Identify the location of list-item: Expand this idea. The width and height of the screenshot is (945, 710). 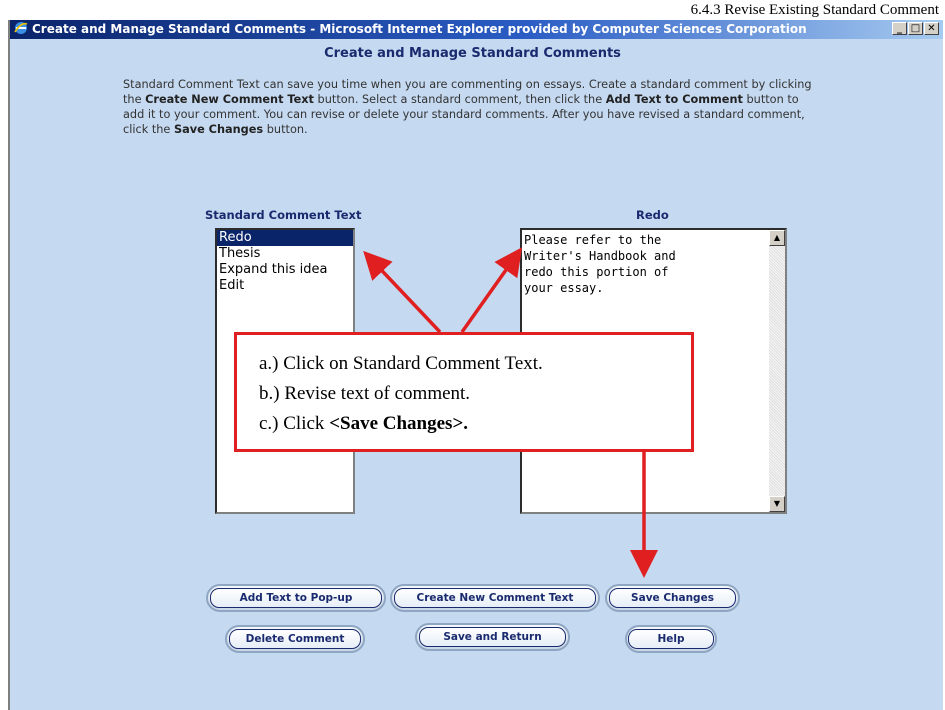
(285, 270).